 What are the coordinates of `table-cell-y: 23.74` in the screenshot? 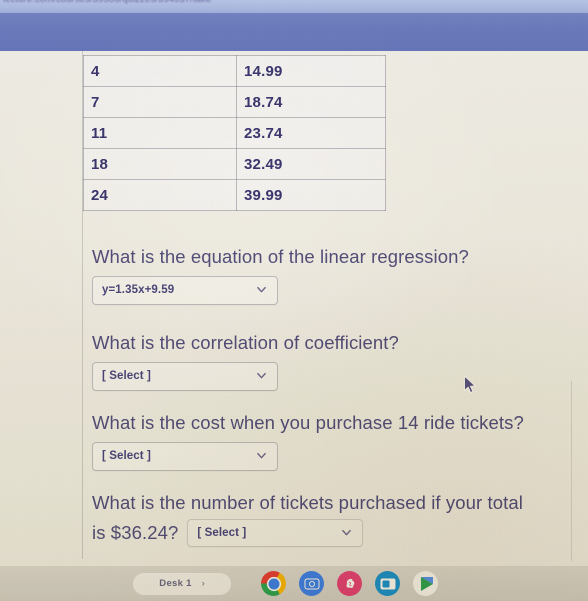 It's located at (311, 133).